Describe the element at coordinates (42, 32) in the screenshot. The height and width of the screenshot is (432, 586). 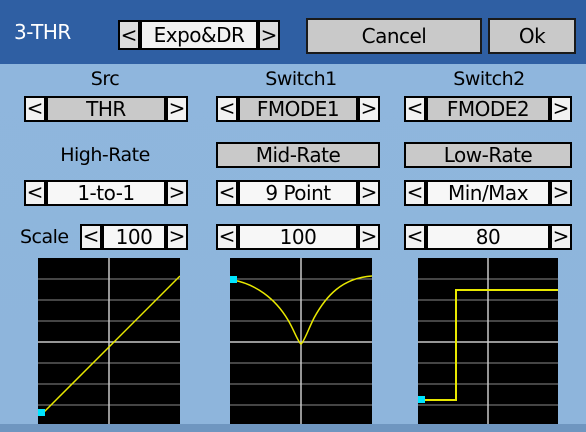
I see `model-channel-title: 3-THR` at that location.